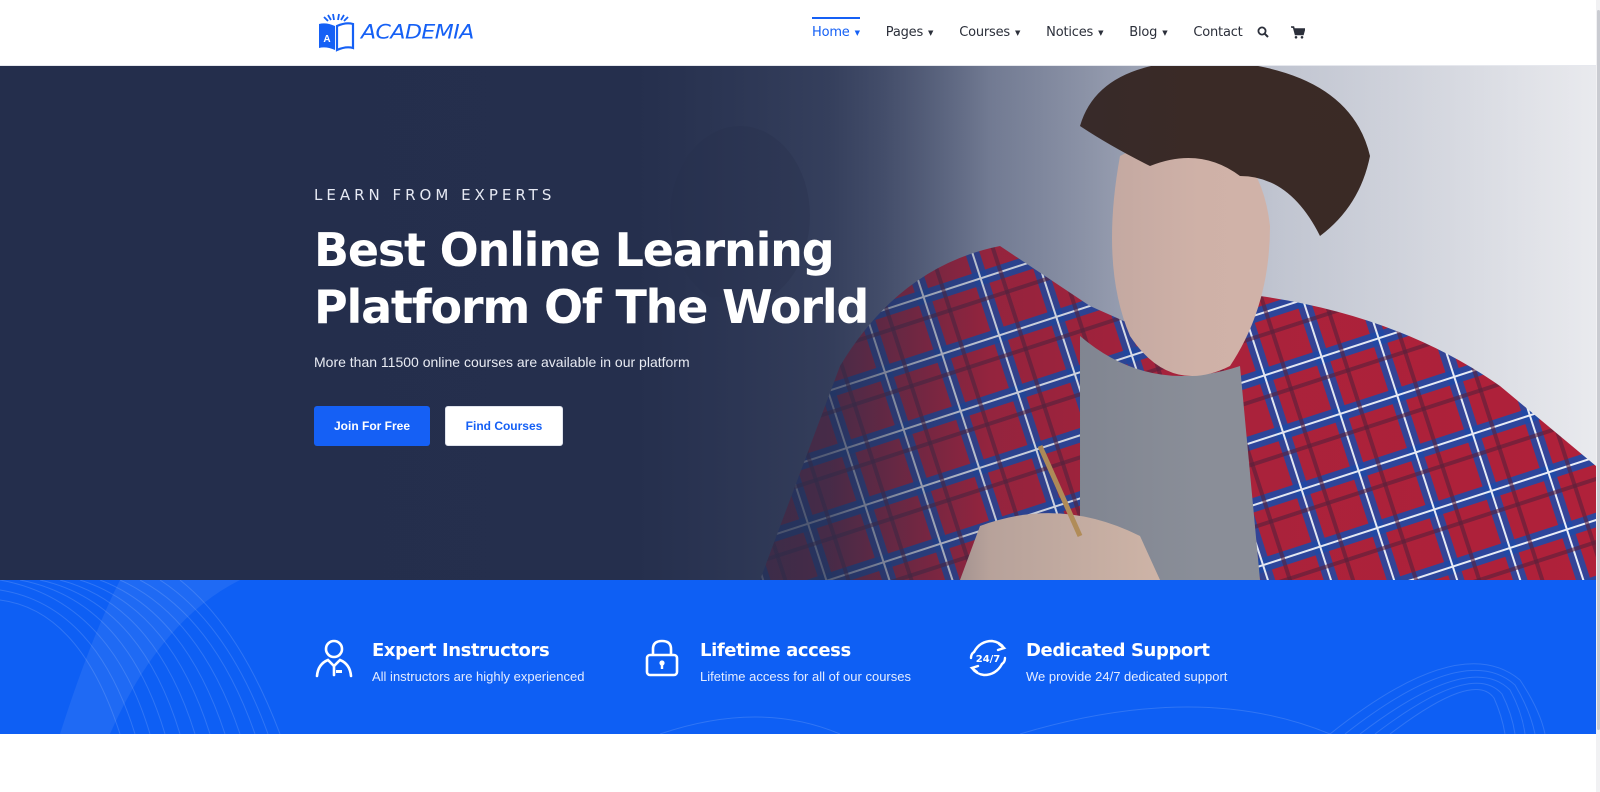 The height and width of the screenshot is (792, 1600). I want to click on nav-courses: Courses ▼, so click(989, 32).